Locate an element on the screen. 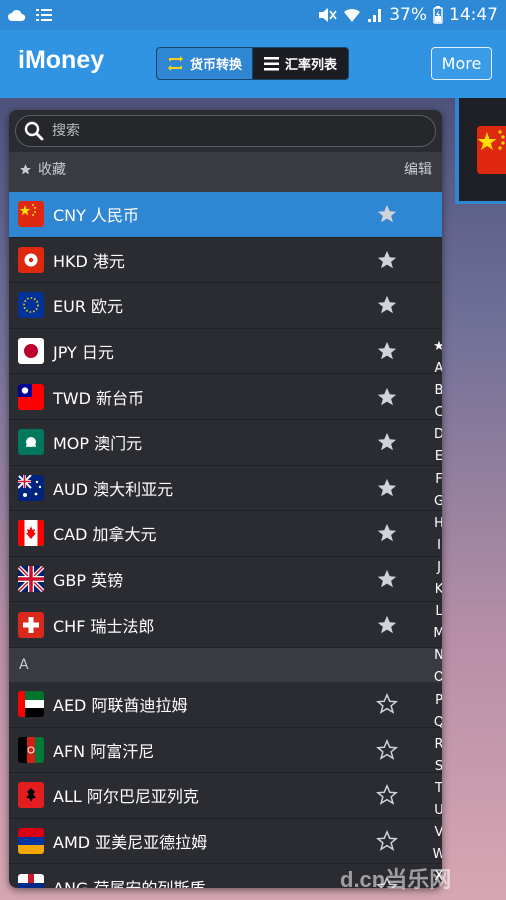 This screenshot has height=900, width=506. index-letter: J is located at coordinates (435, 568).